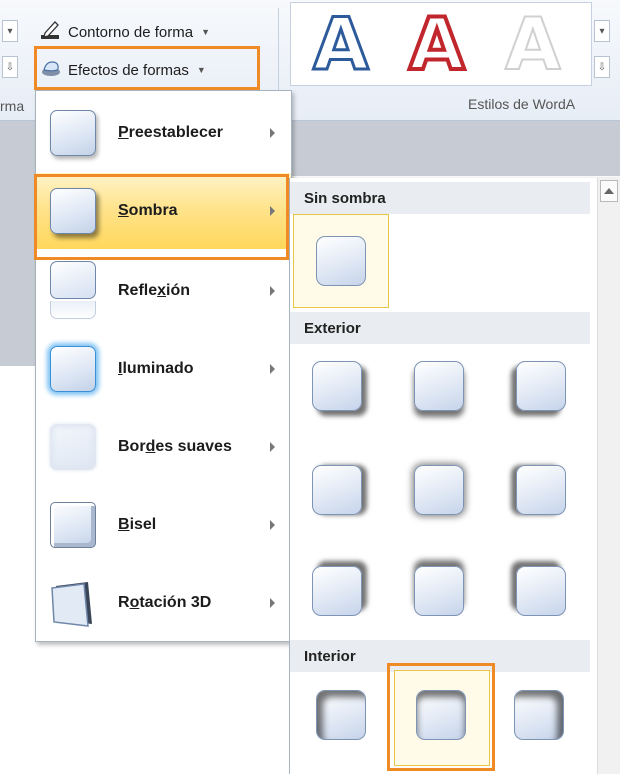  Describe the element at coordinates (10, 67) in the screenshot. I see `gallery-more-button: ⇩` at that location.